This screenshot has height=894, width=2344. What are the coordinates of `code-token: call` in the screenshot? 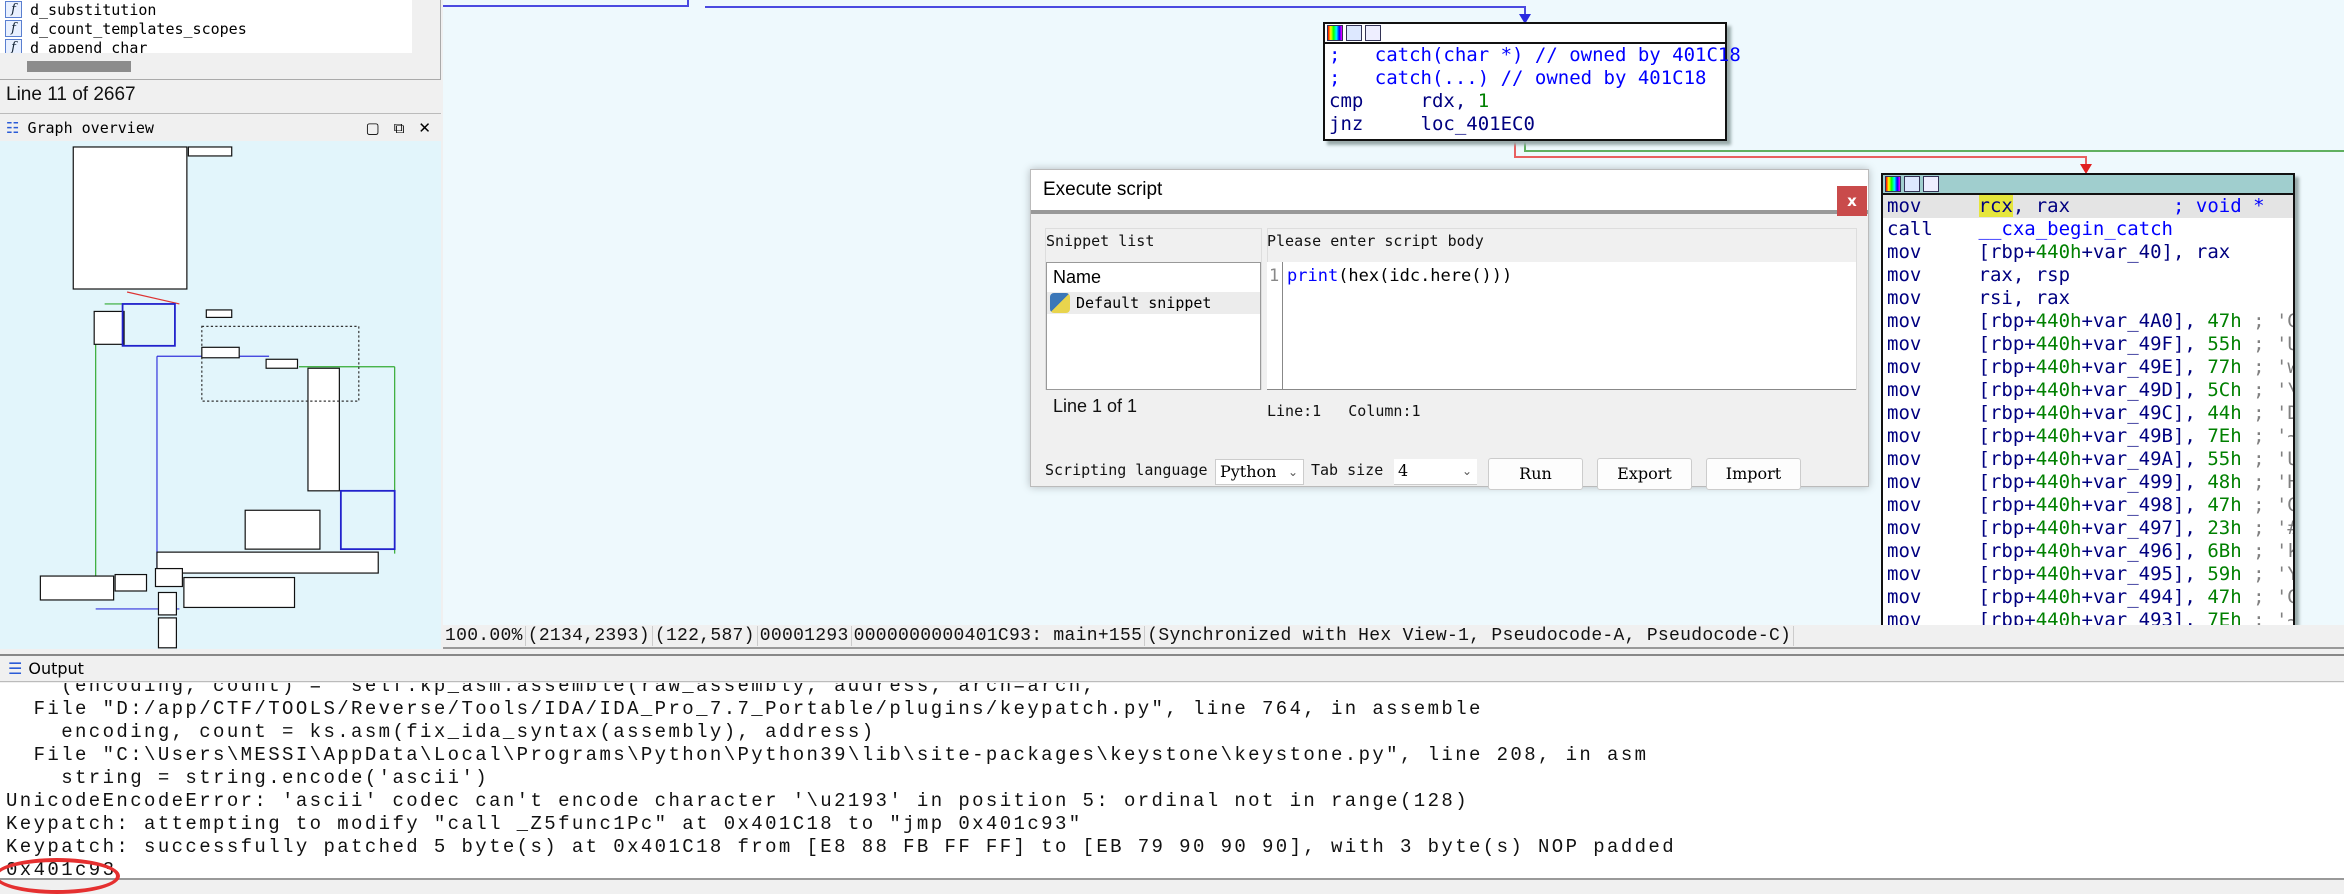 It's located at (1933, 229).